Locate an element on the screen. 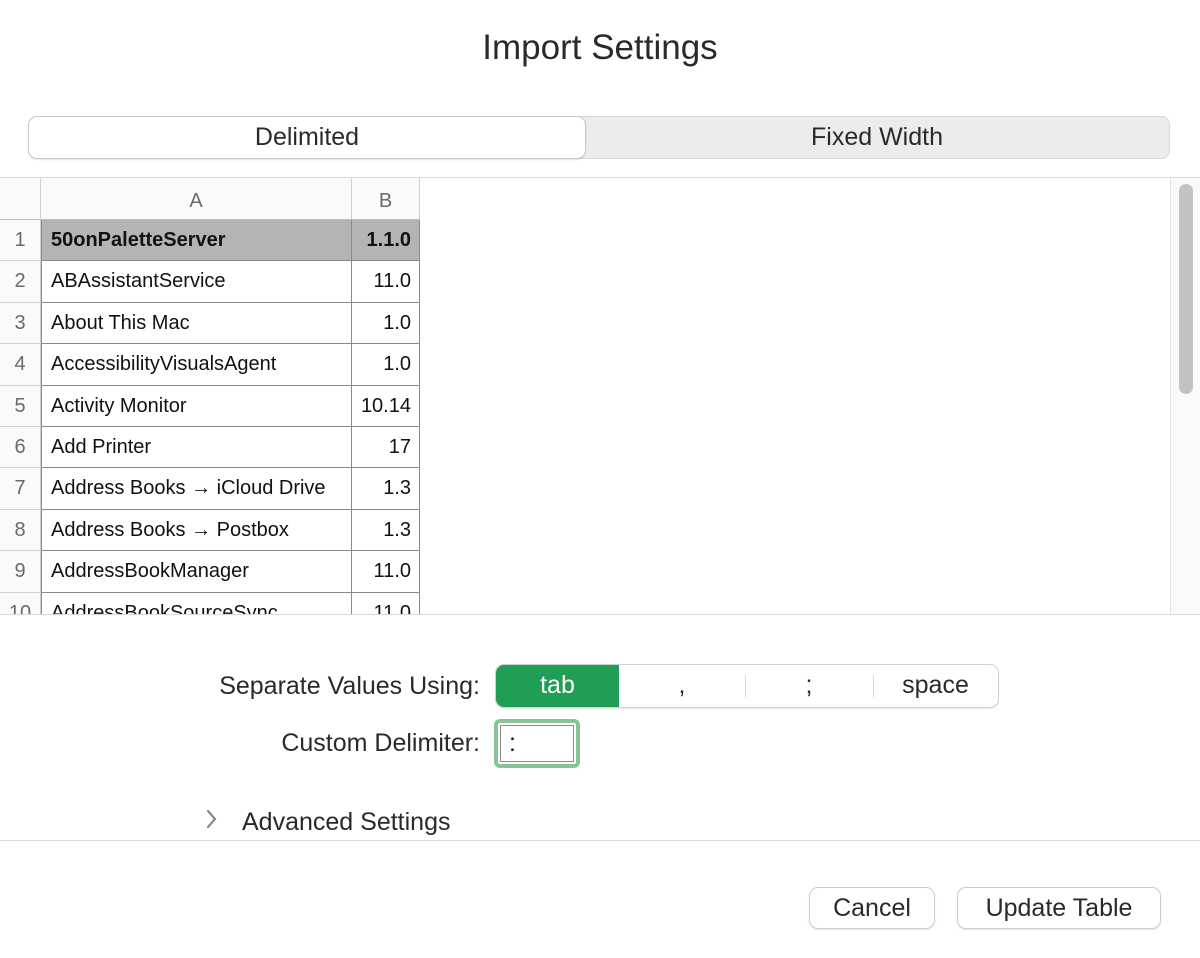  scrollbar-thumb is located at coordinates (1186, 289).